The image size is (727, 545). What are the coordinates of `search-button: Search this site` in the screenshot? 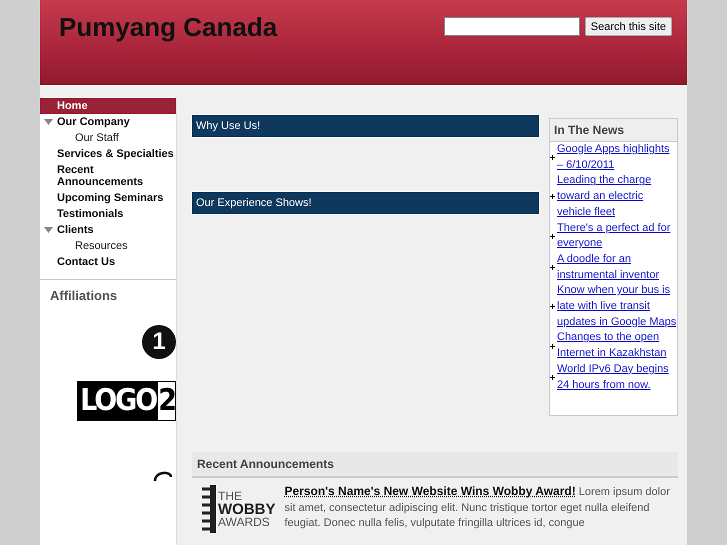 It's located at (628, 26).